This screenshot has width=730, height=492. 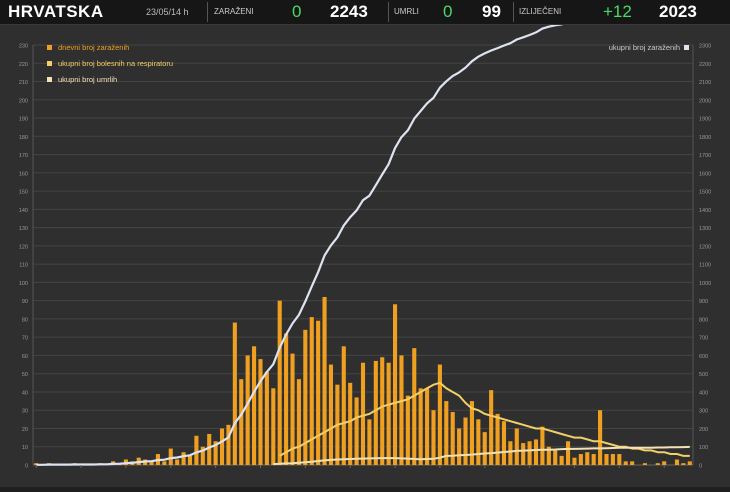 I want to click on right-tick-label: 0, so click(x=700, y=467).